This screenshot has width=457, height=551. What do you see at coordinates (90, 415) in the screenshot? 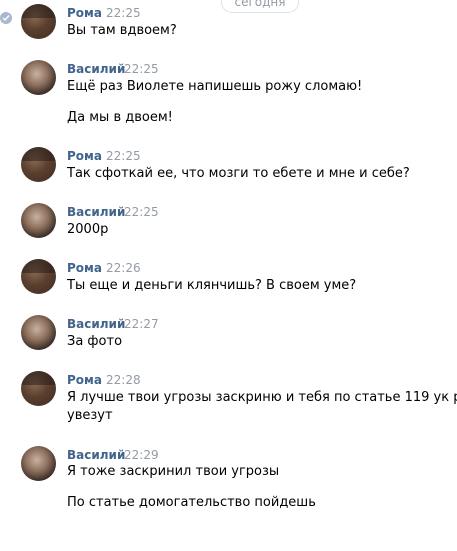
I see `message-text: увезут` at bounding box center [90, 415].